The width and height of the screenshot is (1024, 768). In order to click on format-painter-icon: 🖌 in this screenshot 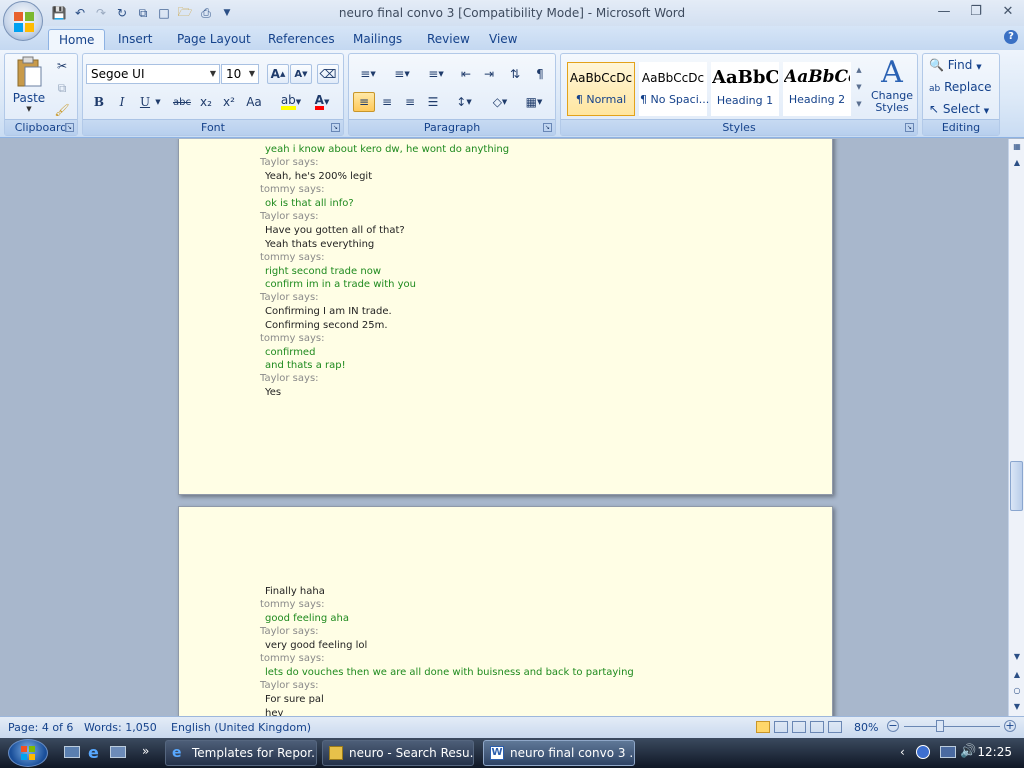, I will do `click(62, 110)`.